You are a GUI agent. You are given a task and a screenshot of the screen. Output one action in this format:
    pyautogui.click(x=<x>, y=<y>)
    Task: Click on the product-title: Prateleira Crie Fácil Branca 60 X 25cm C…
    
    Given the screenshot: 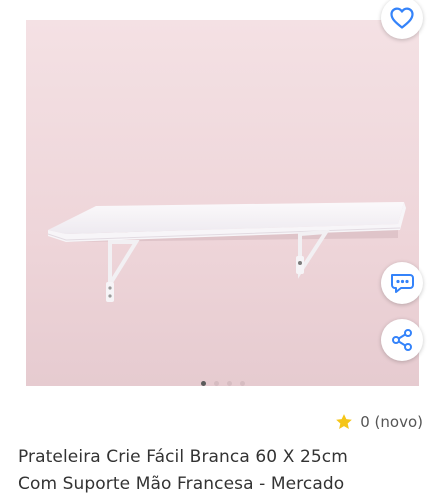 What is the action you would take?
    pyautogui.click(x=183, y=470)
    